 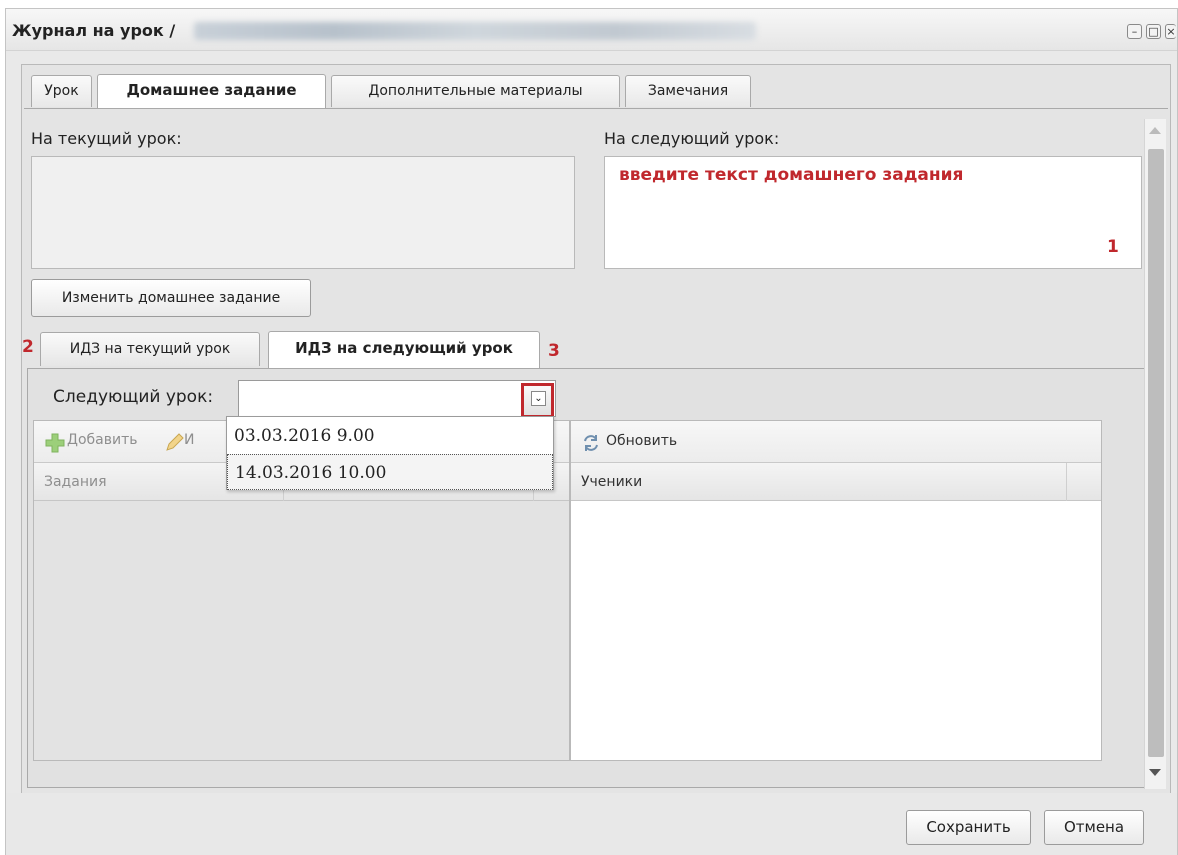 What do you see at coordinates (390, 472) in the screenshot?
I see `dropdown-option-selected: 14.03.2016 10.00` at bounding box center [390, 472].